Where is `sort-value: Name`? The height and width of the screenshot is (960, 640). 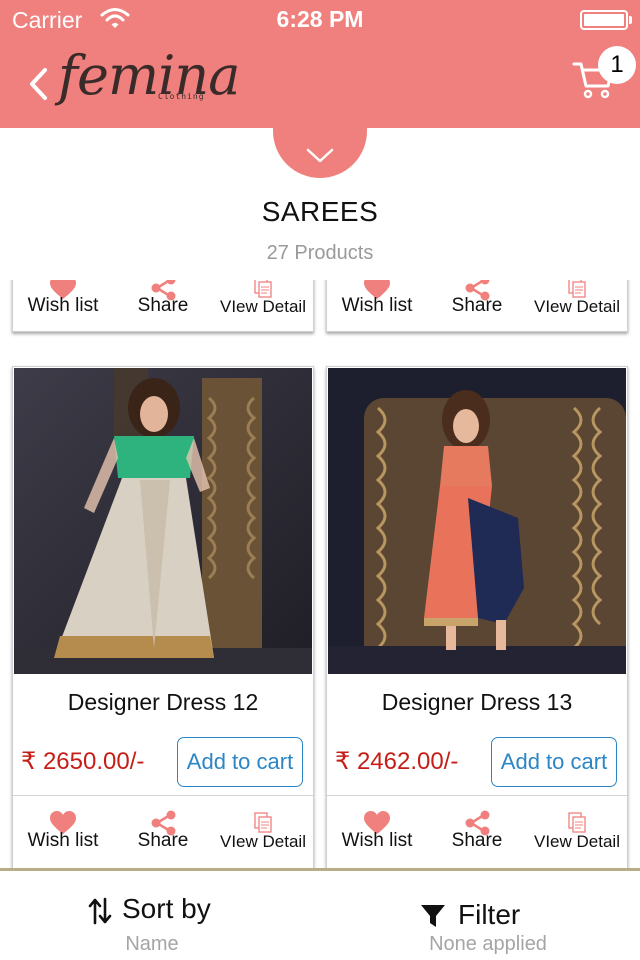
sort-value: Name is located at coordinates (152, 944).